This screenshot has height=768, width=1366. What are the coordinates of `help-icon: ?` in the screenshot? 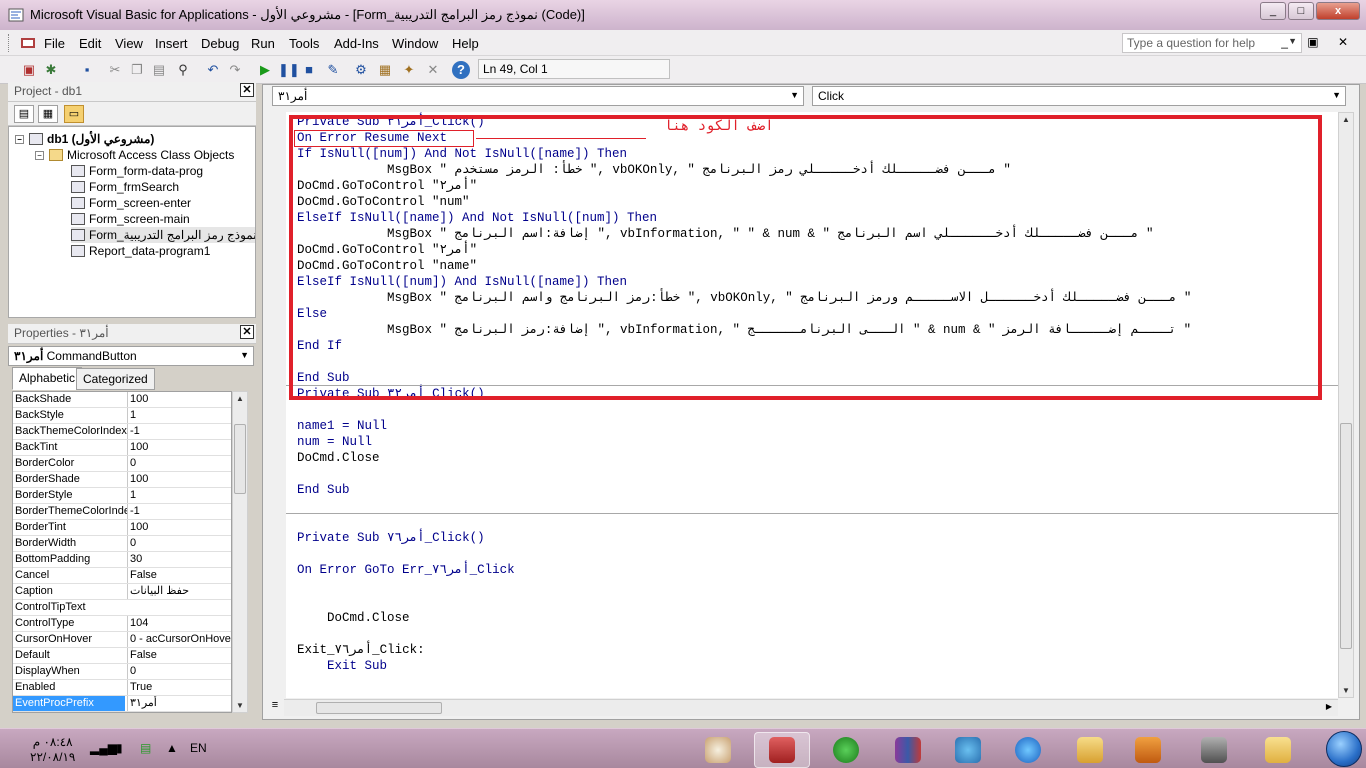 It's located at (461, 70).